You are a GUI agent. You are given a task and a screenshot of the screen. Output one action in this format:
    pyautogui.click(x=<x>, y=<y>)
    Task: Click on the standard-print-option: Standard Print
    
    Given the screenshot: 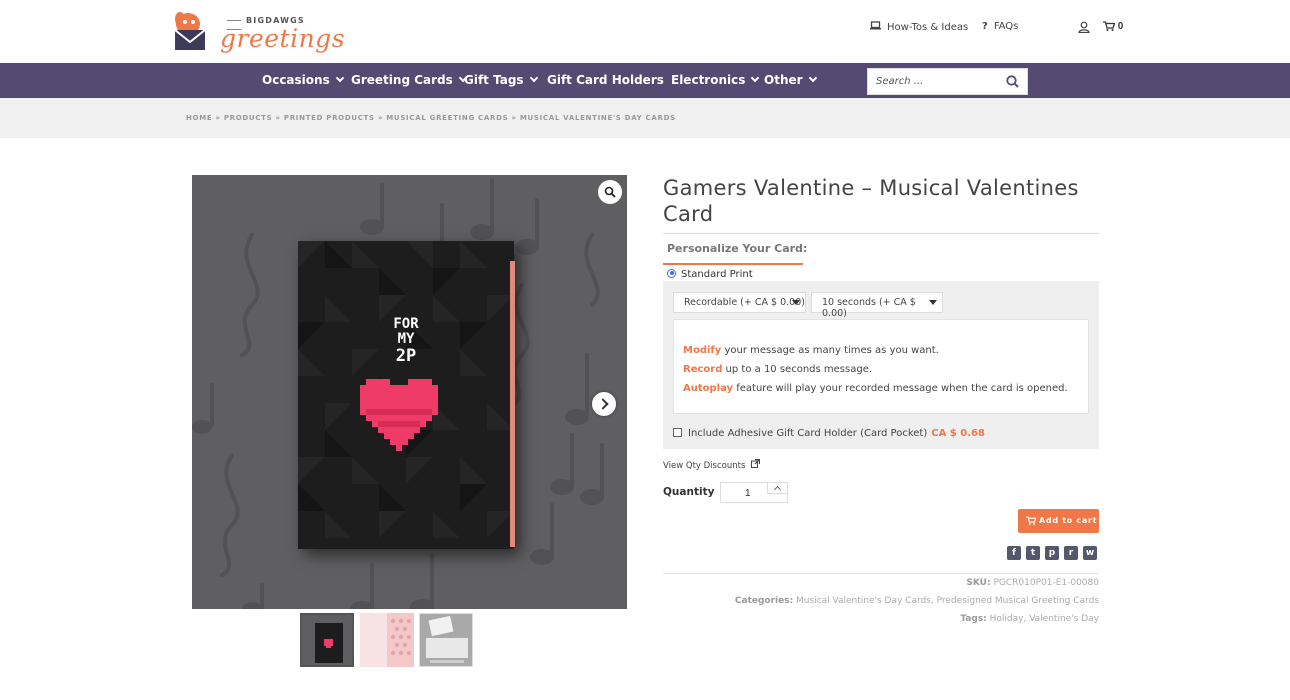 What is the action you would take?
    pyautogui.click(x=710, y=274)
    